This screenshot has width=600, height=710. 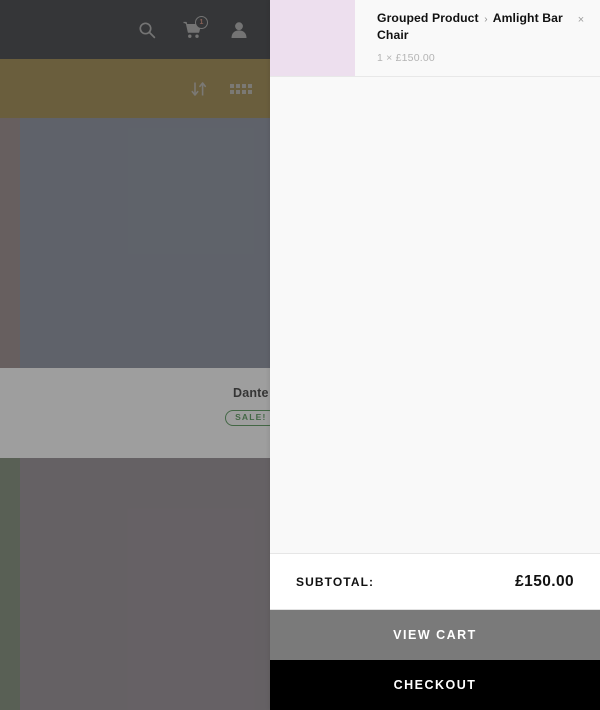 What do you see at coordinates (435, 635) in the screenshot?
I see `view-cart-button: VIEW CART` at bounding box center [435, 635].